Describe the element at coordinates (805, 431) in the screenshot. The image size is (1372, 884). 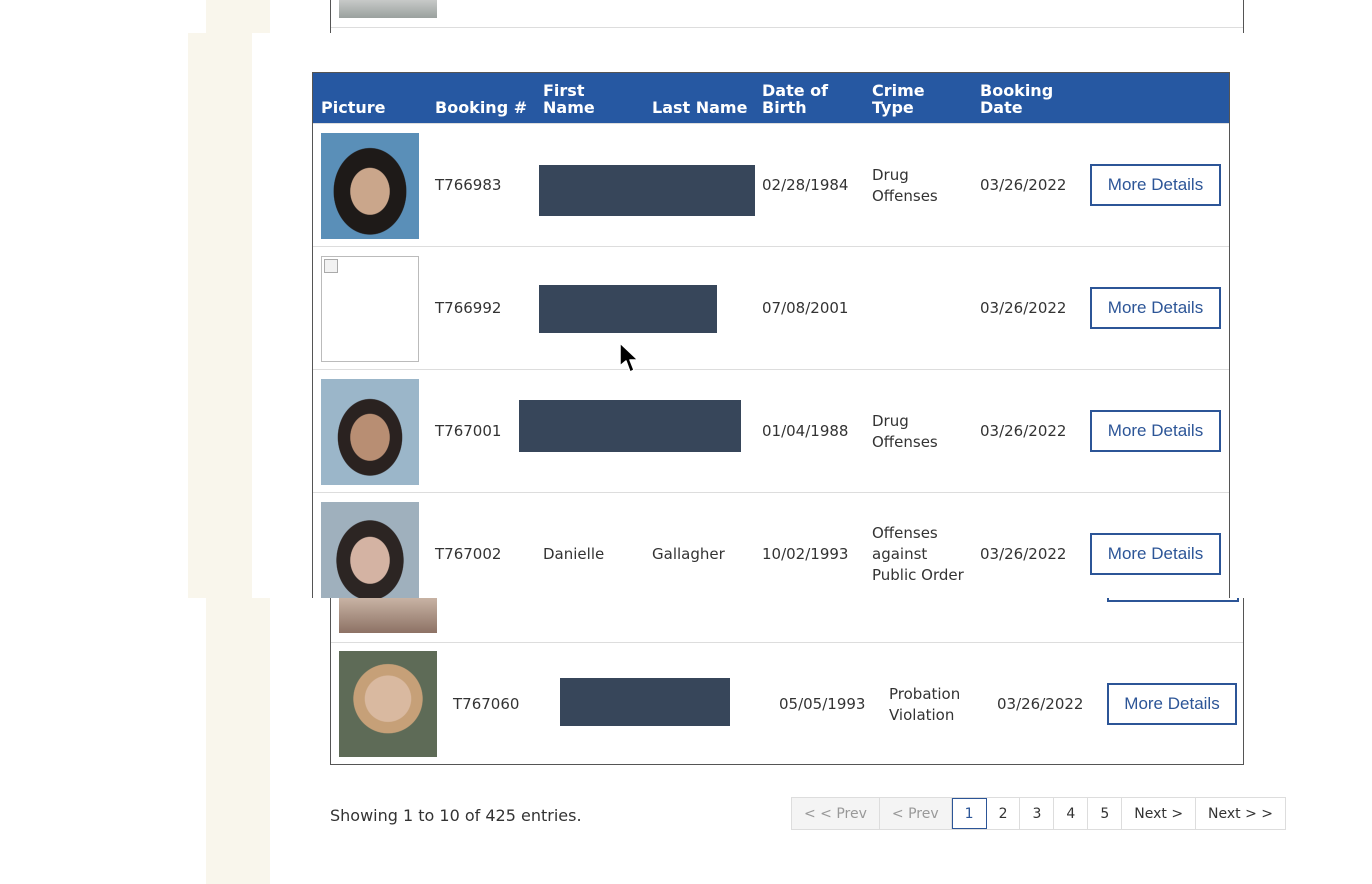
I see `date-of-birth: 01/04/1988` at that location.